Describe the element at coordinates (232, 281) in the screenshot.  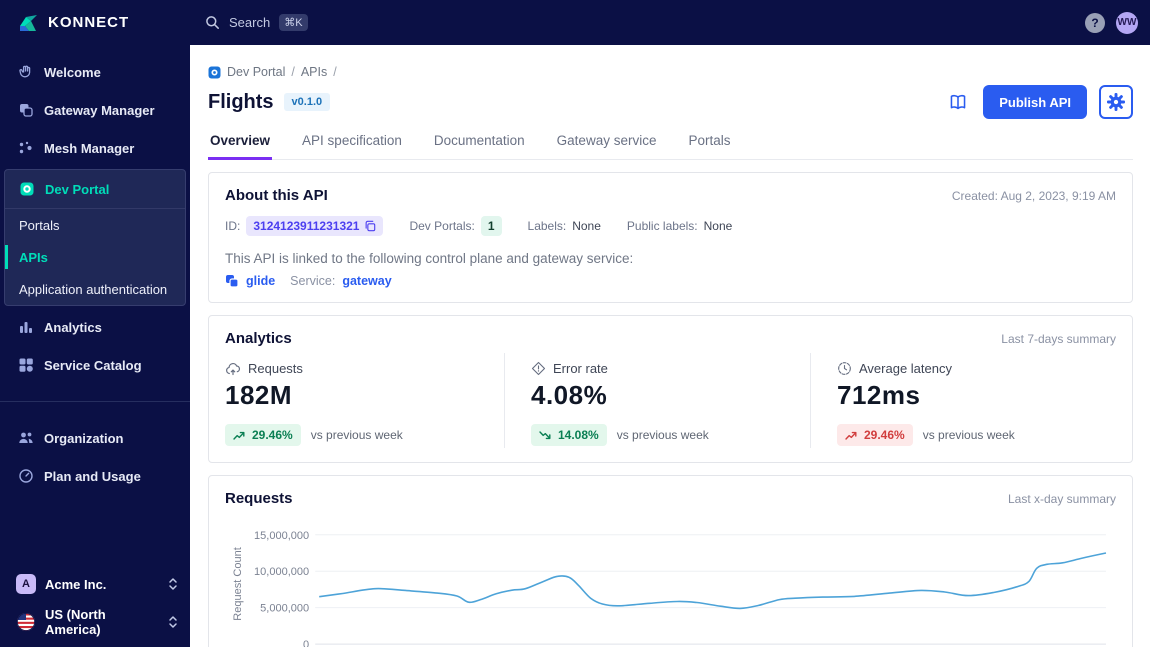
I see `control-plane-icon` at that location.